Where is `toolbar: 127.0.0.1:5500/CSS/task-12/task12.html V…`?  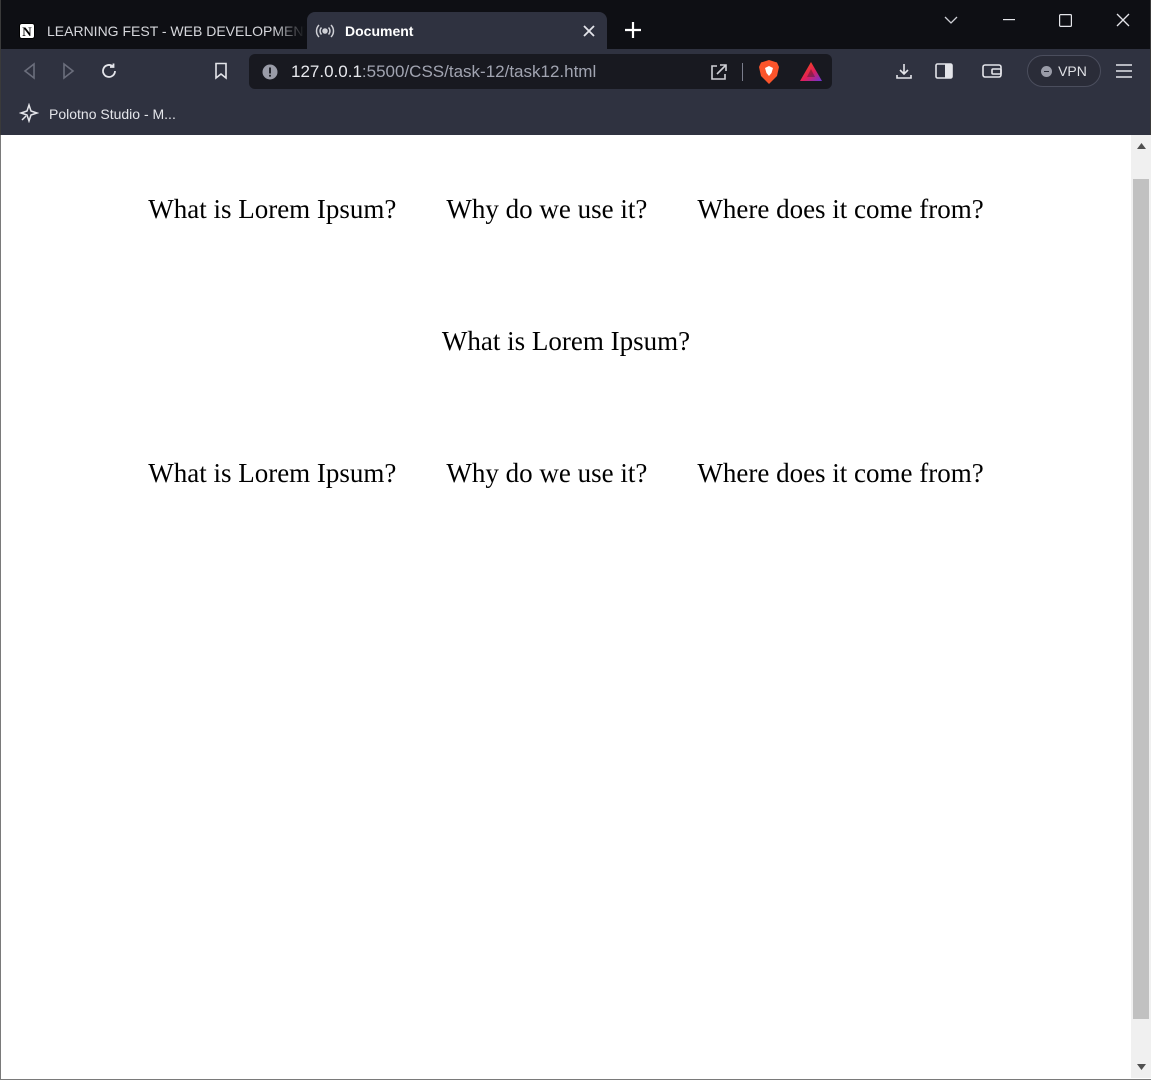
toolbar: 127.0.0.1:5500/CSS/task-12/task12.html V… is located at coordinates (575, 71).